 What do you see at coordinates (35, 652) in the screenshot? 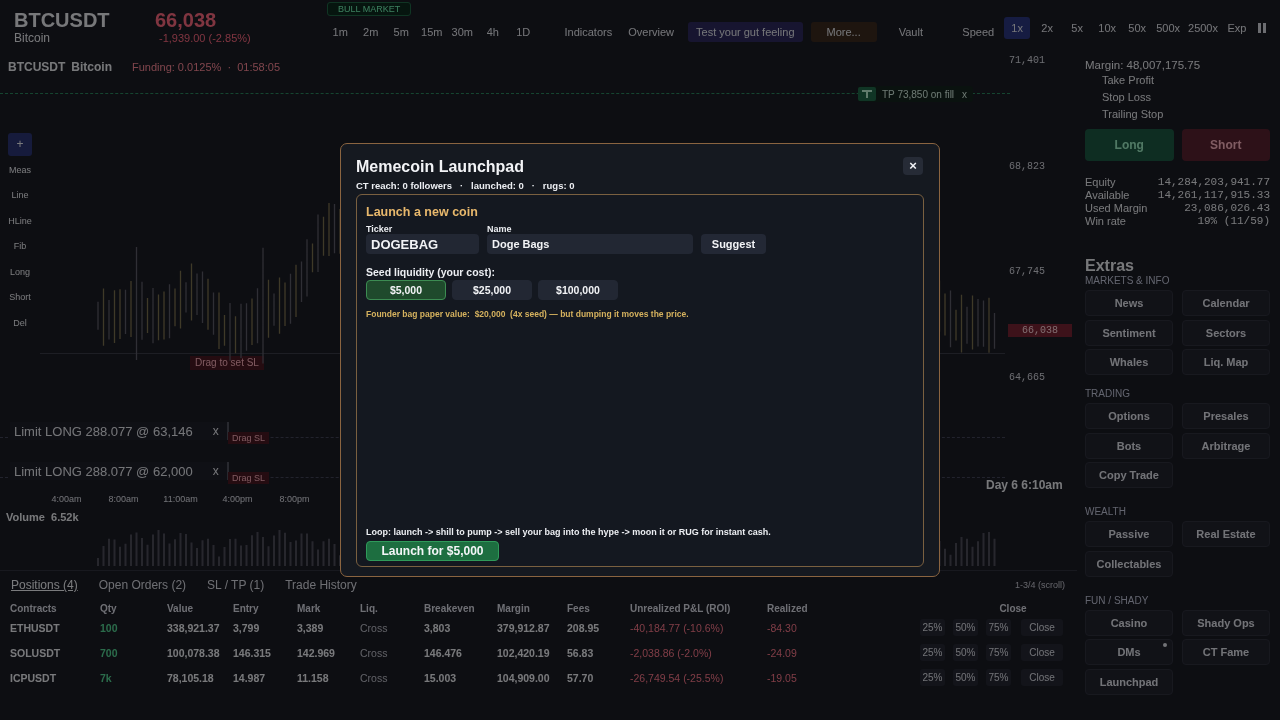
I see `table-cell: SOLUSDT` at bounding box center [35, 652].